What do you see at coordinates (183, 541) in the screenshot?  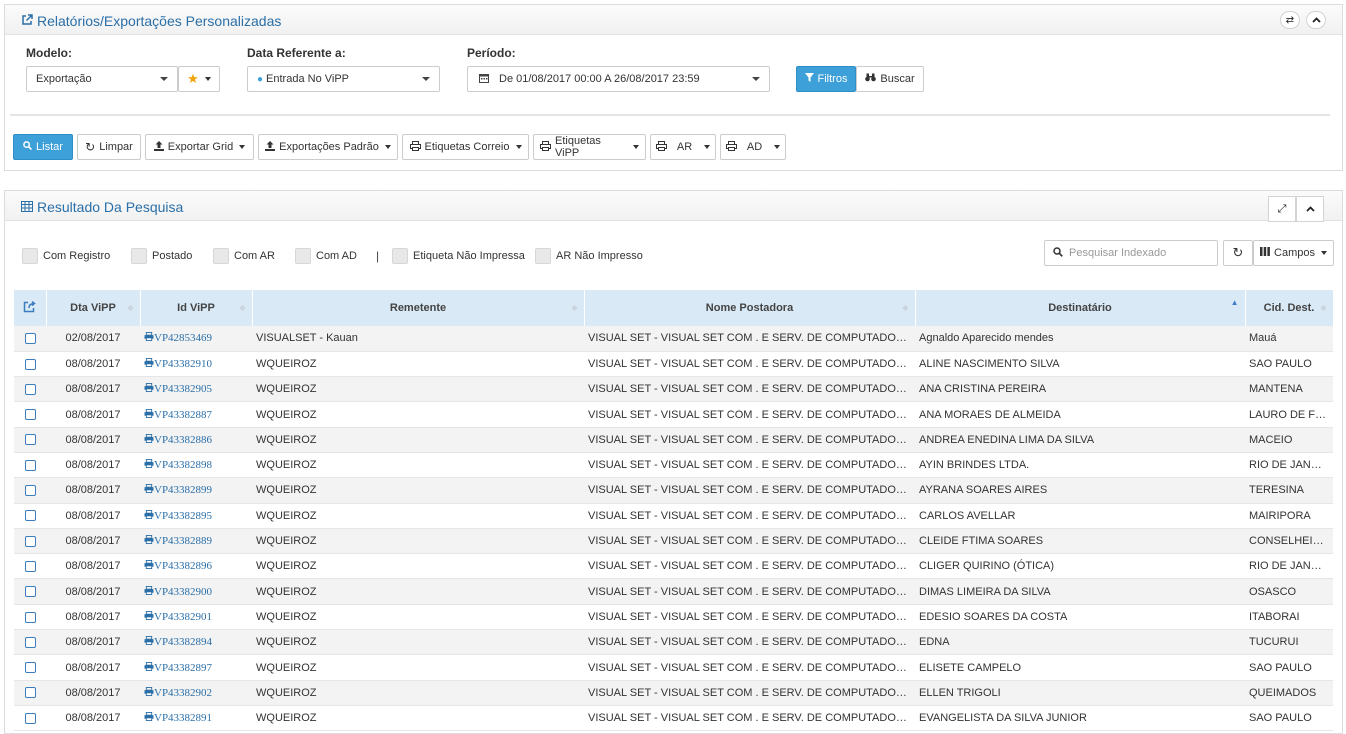 I see `id-vipp-link: VP43382889` at bounding box center [183, 541].